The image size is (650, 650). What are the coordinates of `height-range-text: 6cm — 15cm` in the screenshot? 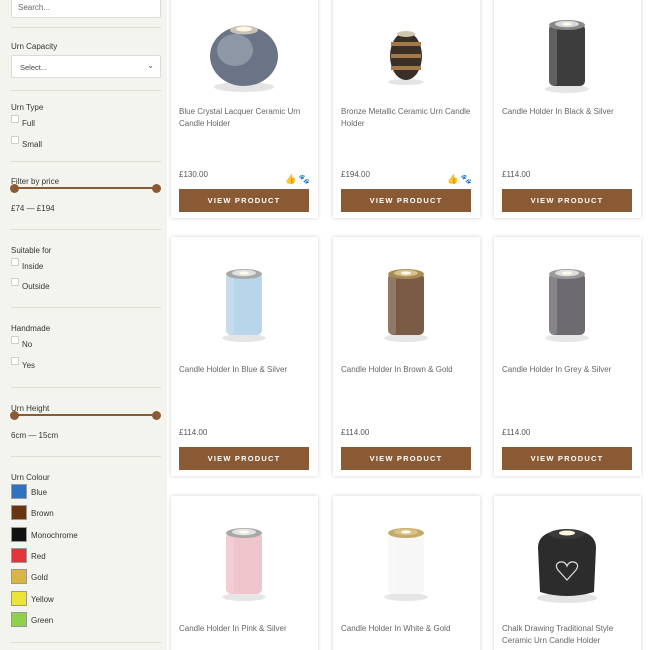 It's located at (35, 435).